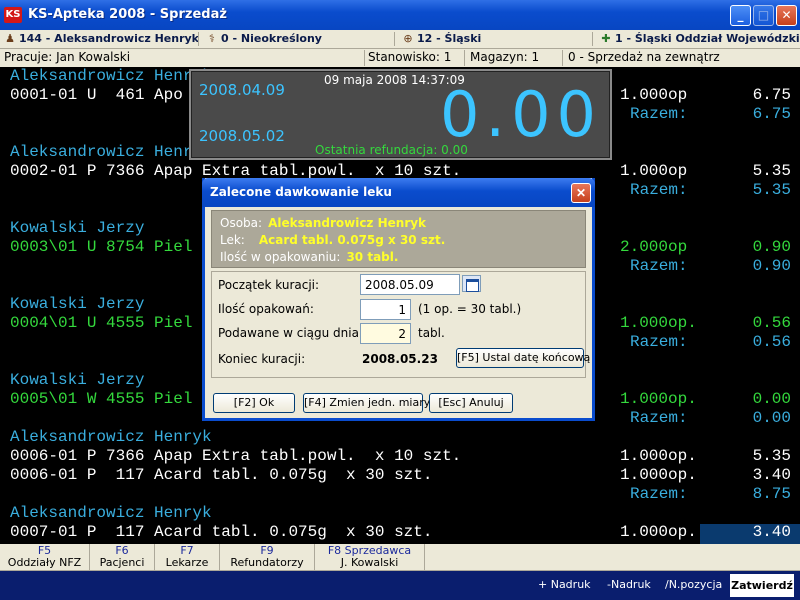  Describe the element at coordinates (449, 38) in the screenshot. I see `region-text: 12 - Śląski` at that location.